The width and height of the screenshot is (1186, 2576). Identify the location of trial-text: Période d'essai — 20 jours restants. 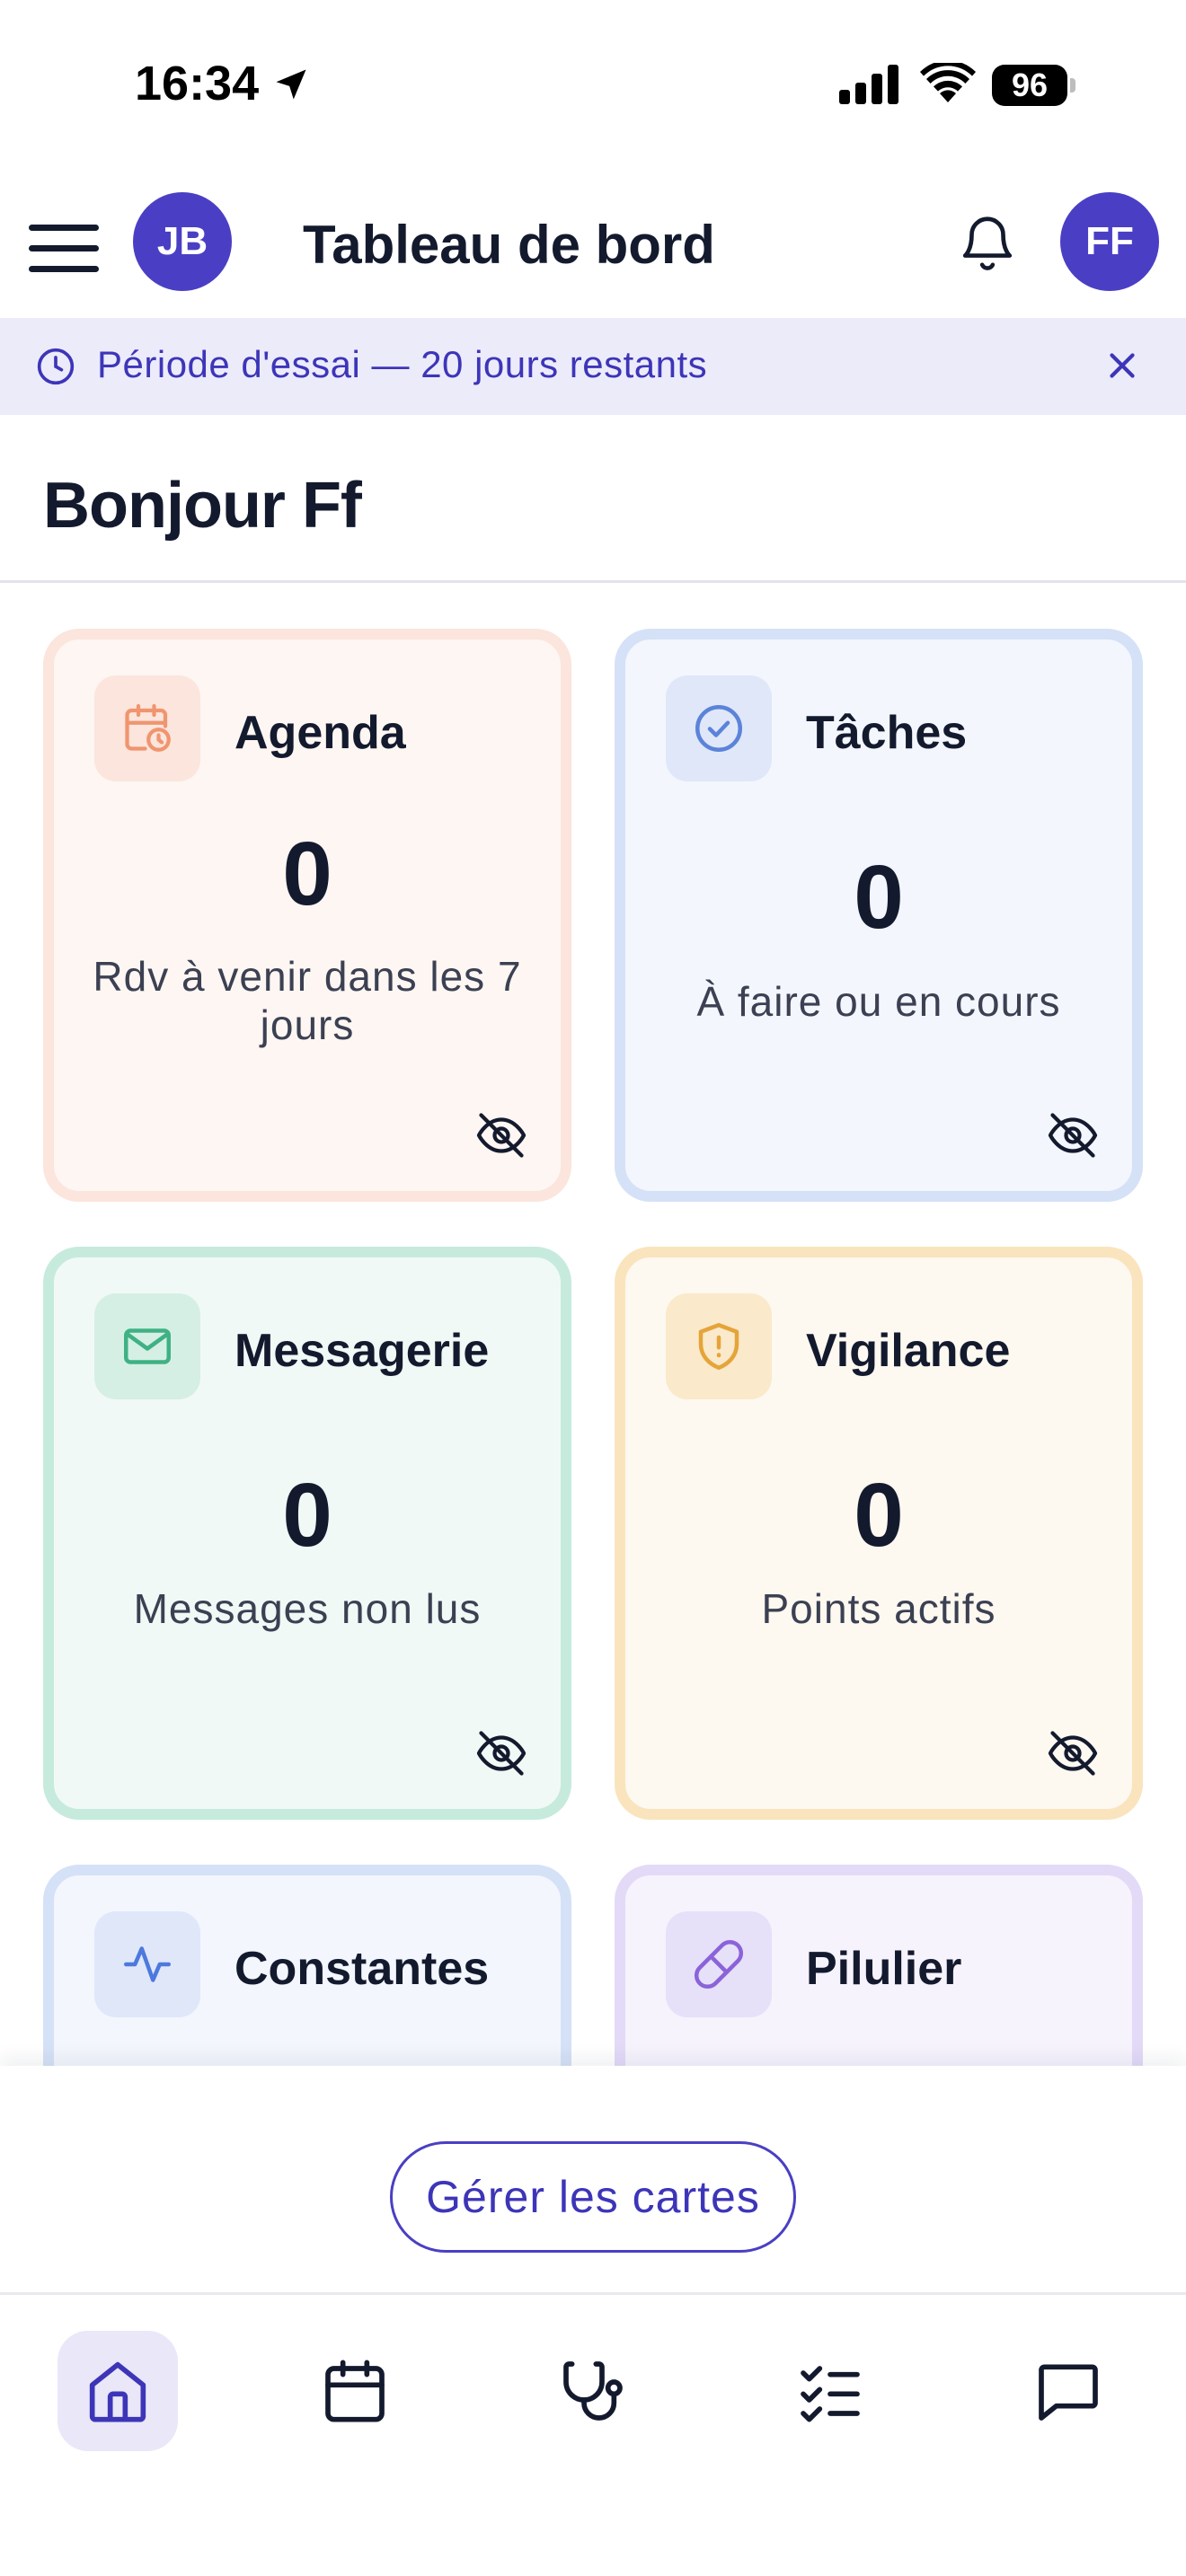
(402, 364).